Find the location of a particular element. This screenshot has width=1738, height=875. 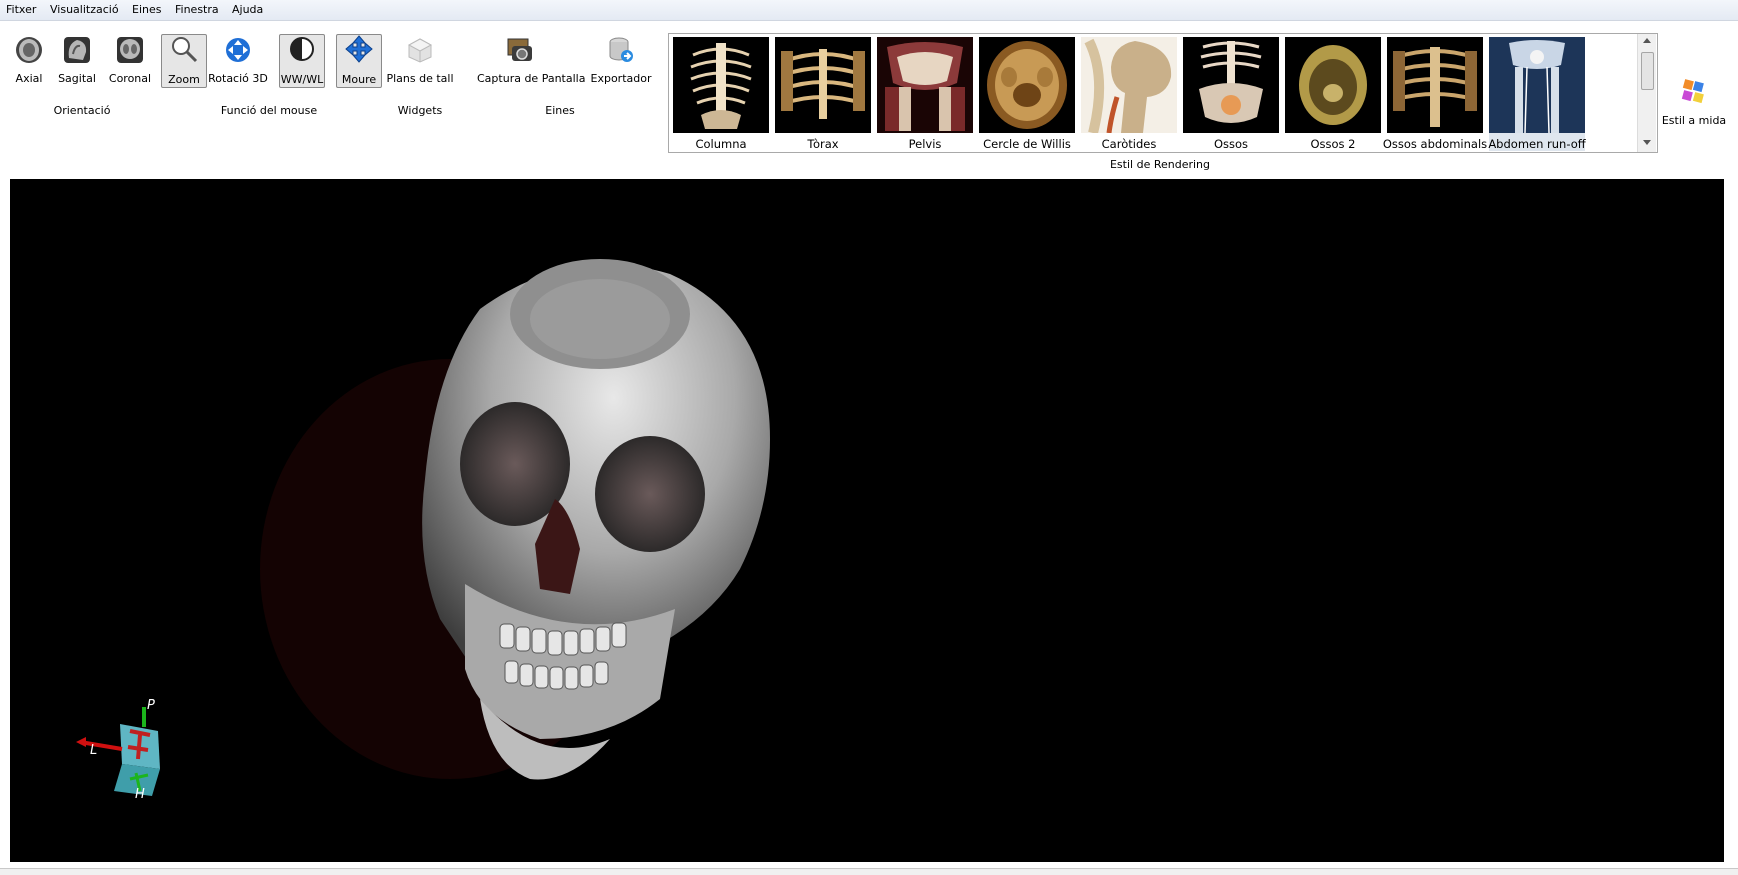

ossos-label: Ossos is located at coordinates (1231, 144).